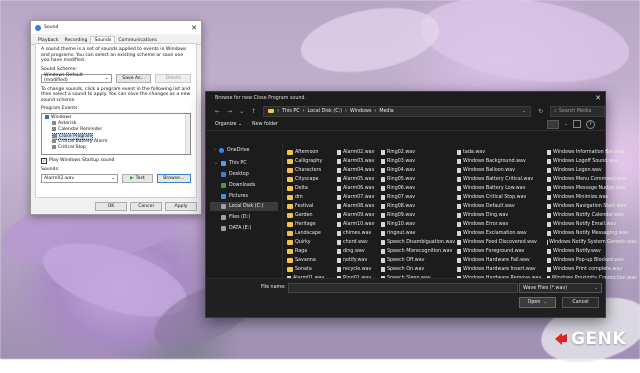  What do you see at coordinates (221, 150) in the screenshot?
I see `cloud-icon` at bounding box center [221, 150].